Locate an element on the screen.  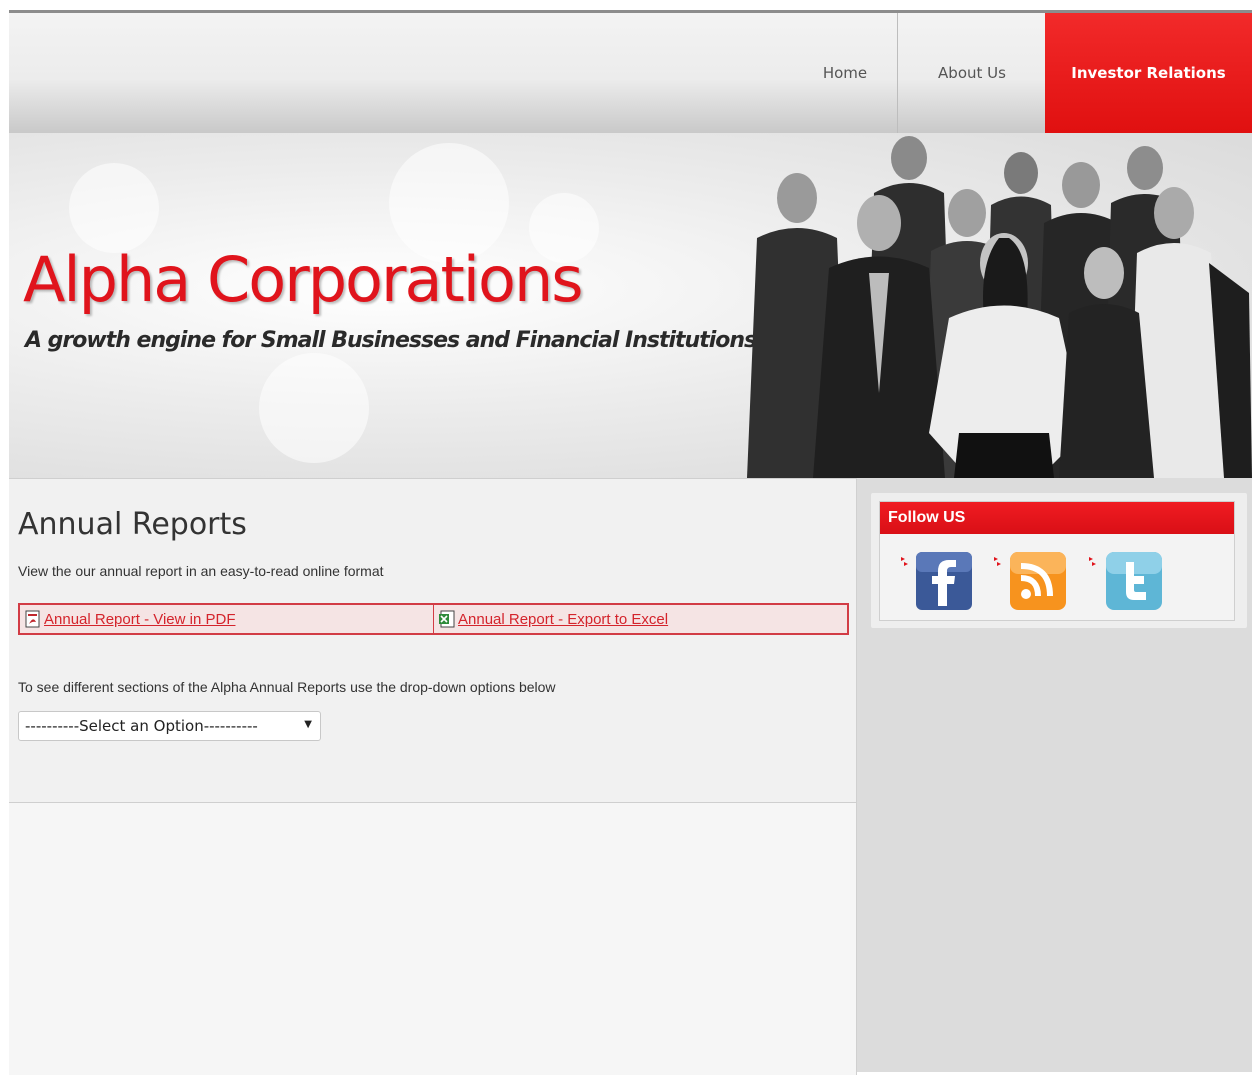
rss-icon is located at coordinates (1038, 581).